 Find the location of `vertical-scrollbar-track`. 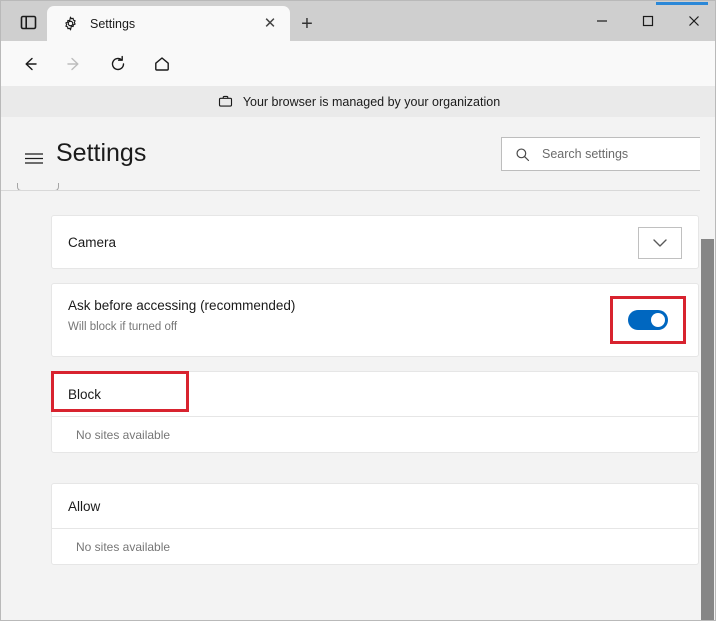

vertical-scrollbar-track is located at coordinates (707, 368).